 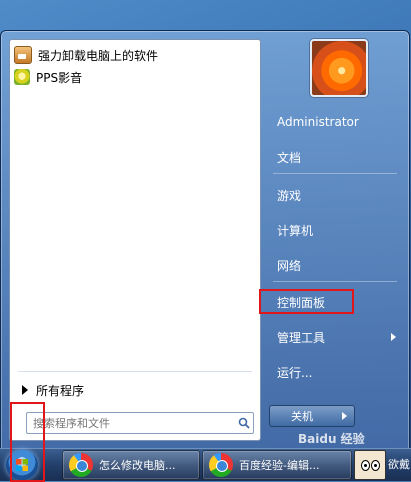 I want to click on right-item-control-panel: 控制面板, so click(x=336, y=302).